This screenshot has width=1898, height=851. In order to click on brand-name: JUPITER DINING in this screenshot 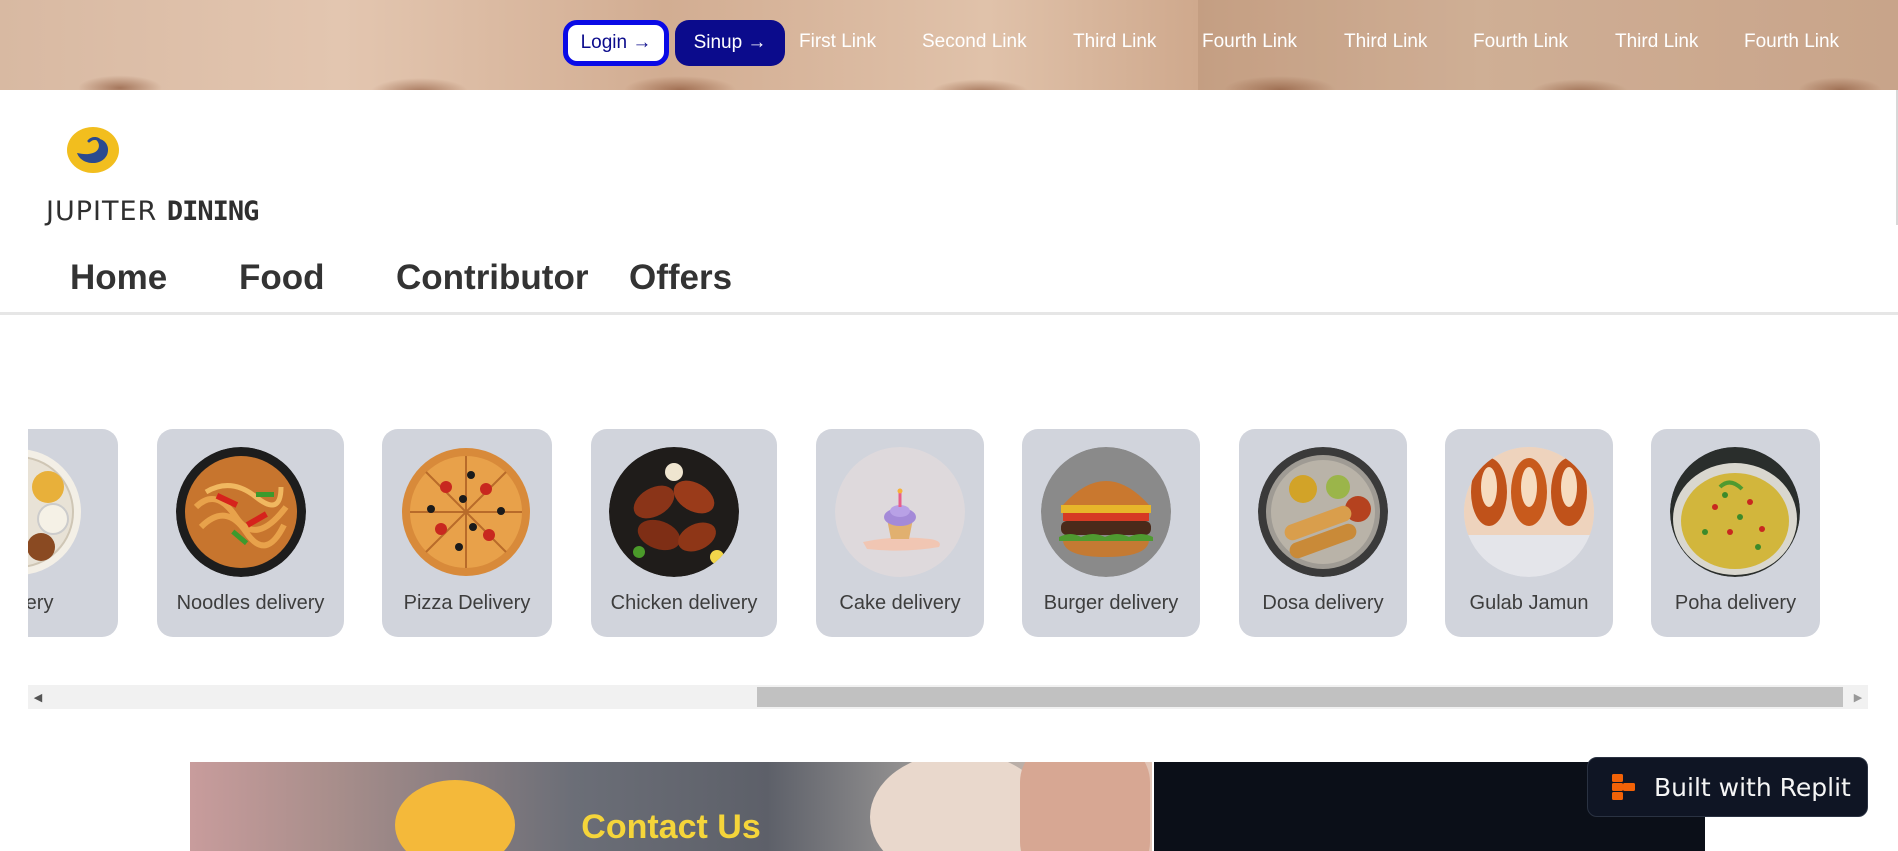, I will do `click(153, 211)`.